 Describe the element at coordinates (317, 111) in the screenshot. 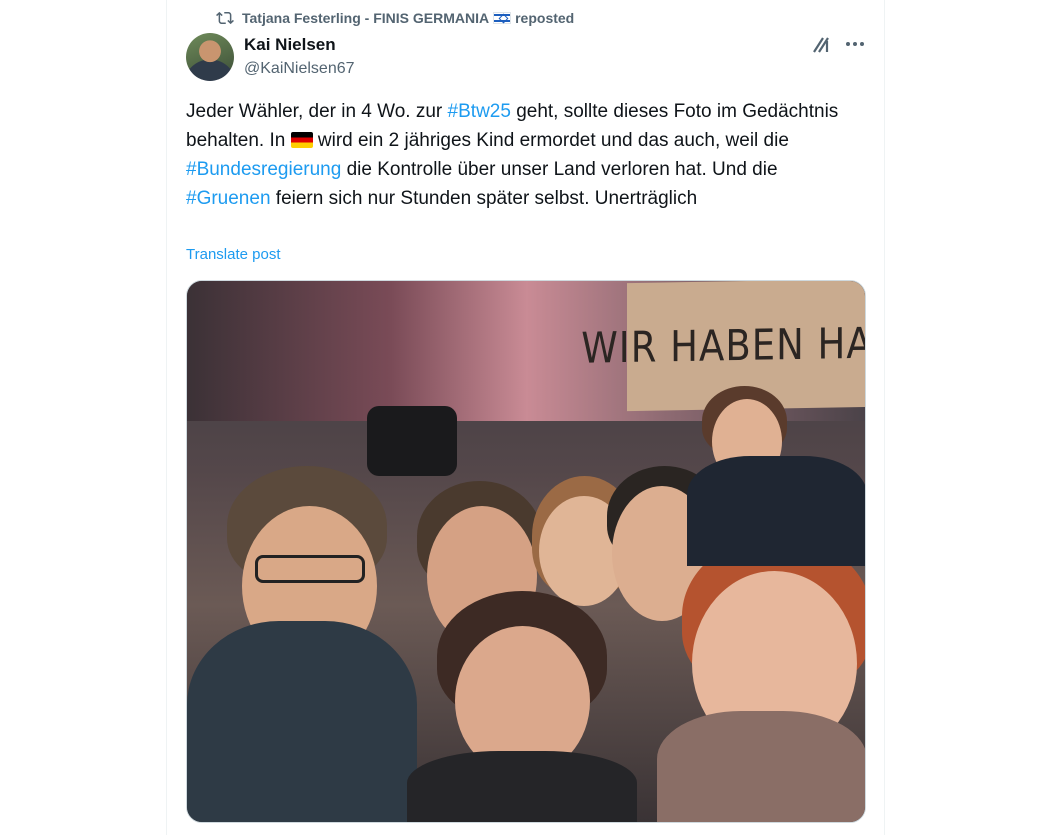

I see `post-text-segment: Jeder Wähler, der in 4 Wo. zur` at that location.